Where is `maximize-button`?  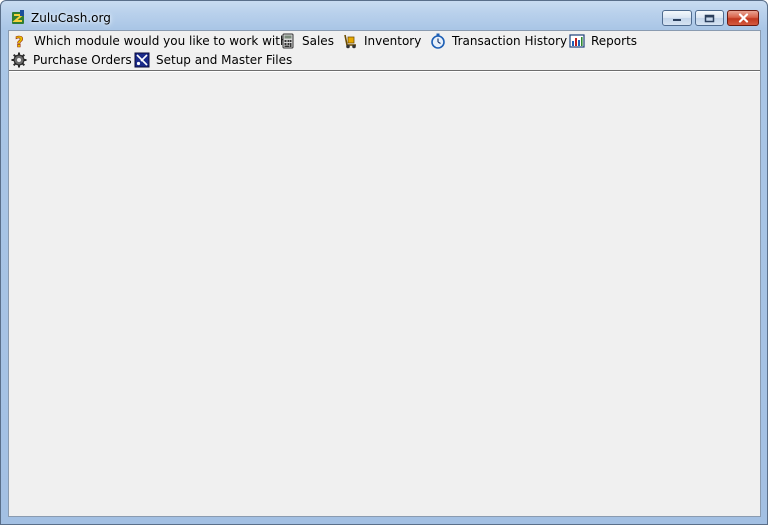
maximize-button is located at coordinates (709, 18).